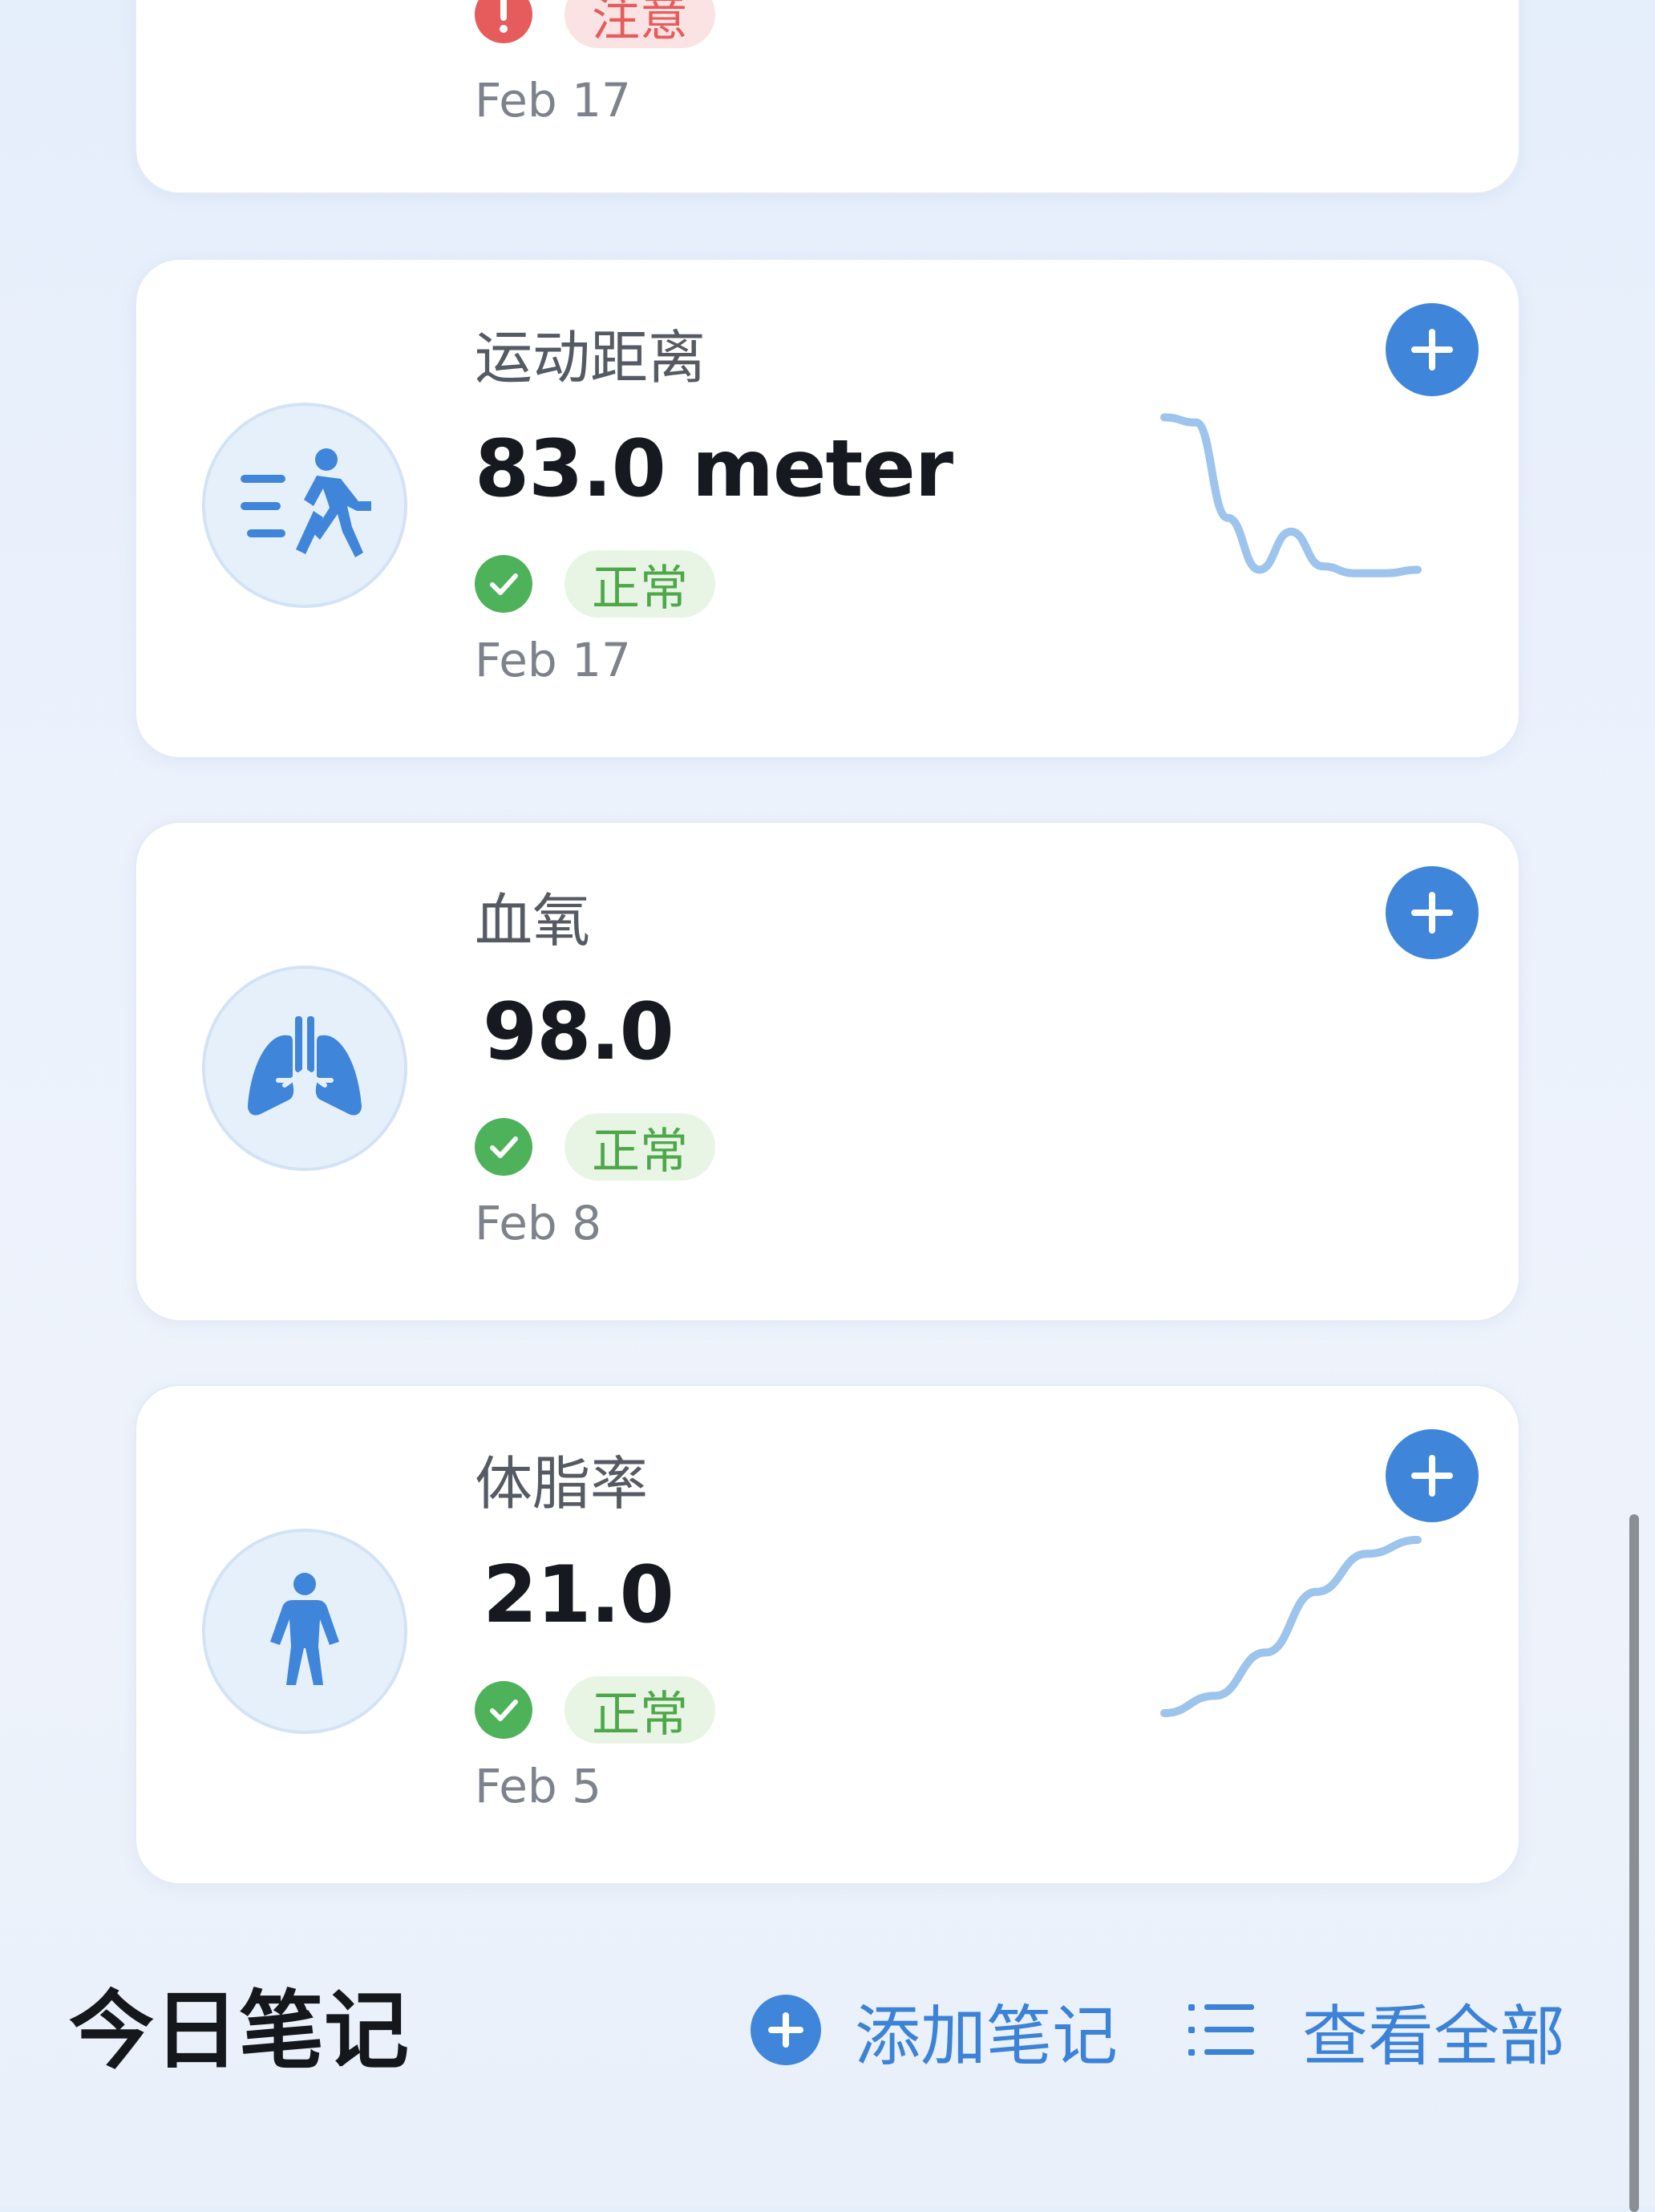 Image resolution: width=1655 pixels, height=2212 pixels. I want to click on view-all-label: 查看全部, so click(1434, 2036).